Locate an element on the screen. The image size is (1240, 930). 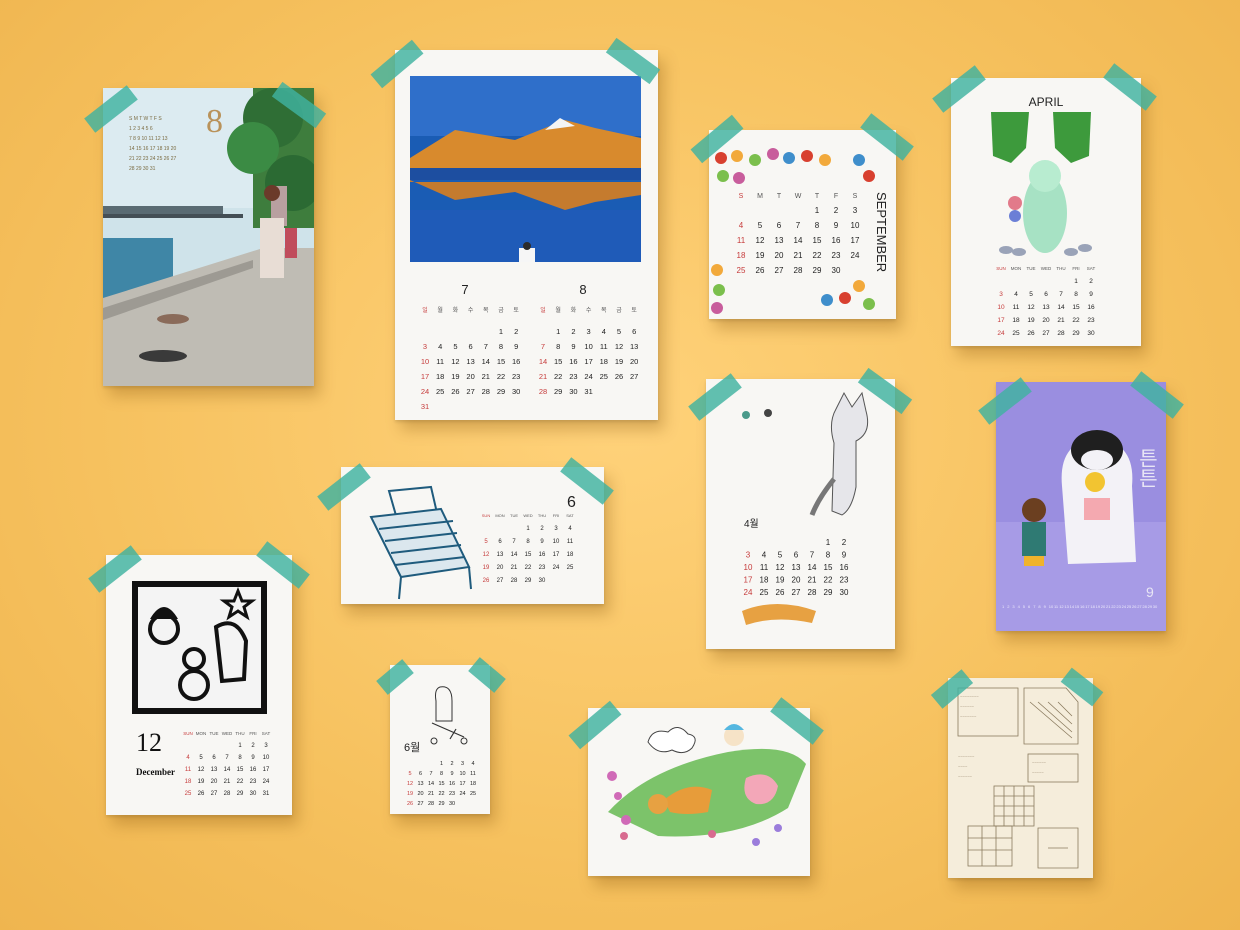
day-cell: 29 is located at coordinates (817, 270).